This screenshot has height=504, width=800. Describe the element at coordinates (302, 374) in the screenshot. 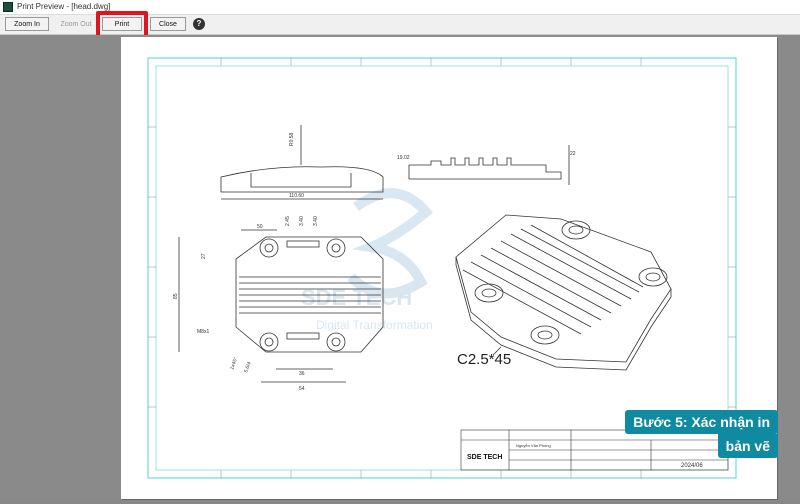

I see `dim-36: 36` at that location.